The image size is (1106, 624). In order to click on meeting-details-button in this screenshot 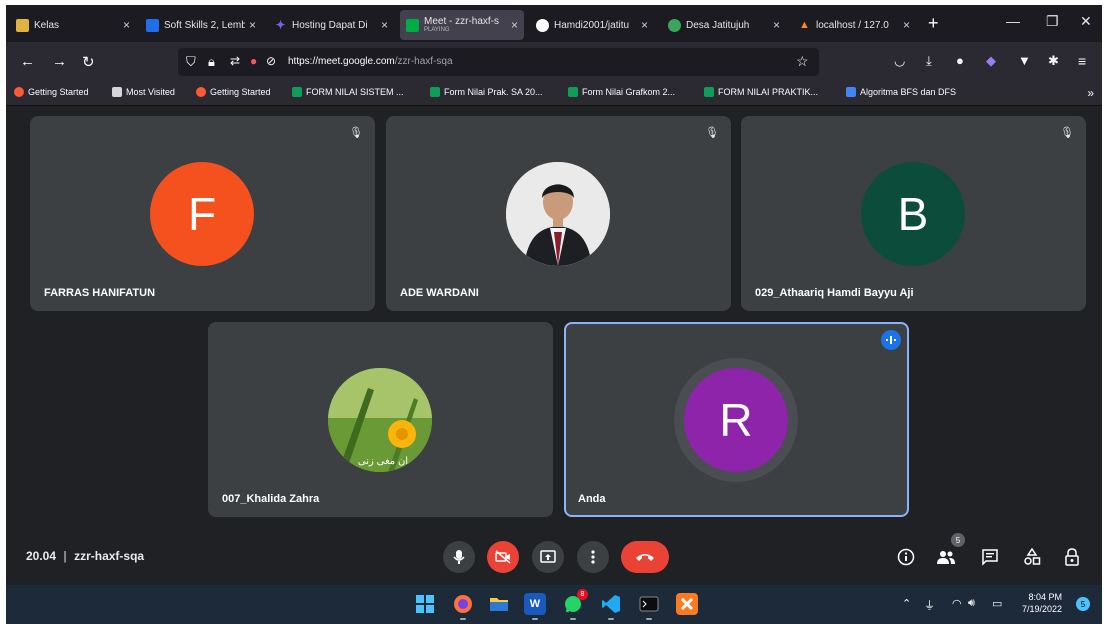, I will do `click(906, 557)`.